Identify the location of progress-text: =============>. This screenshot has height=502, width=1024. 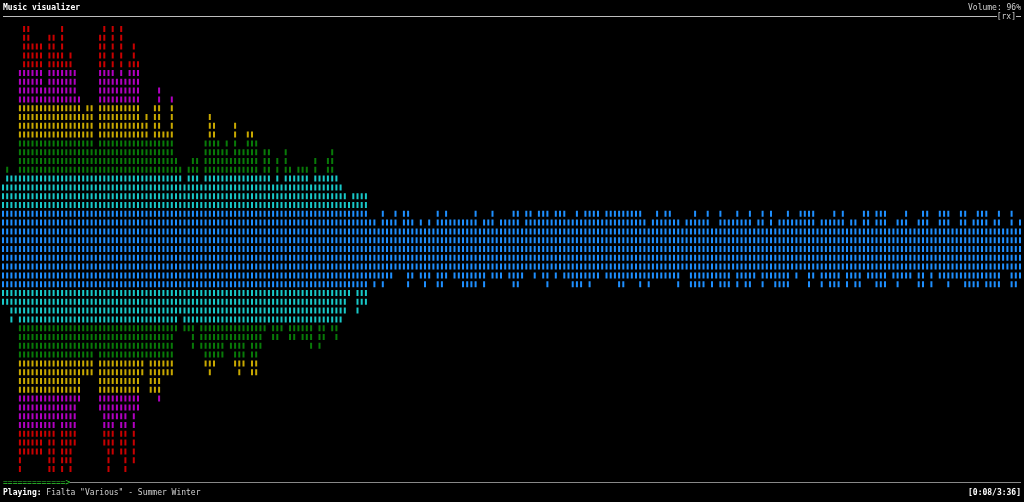
(37, 482).